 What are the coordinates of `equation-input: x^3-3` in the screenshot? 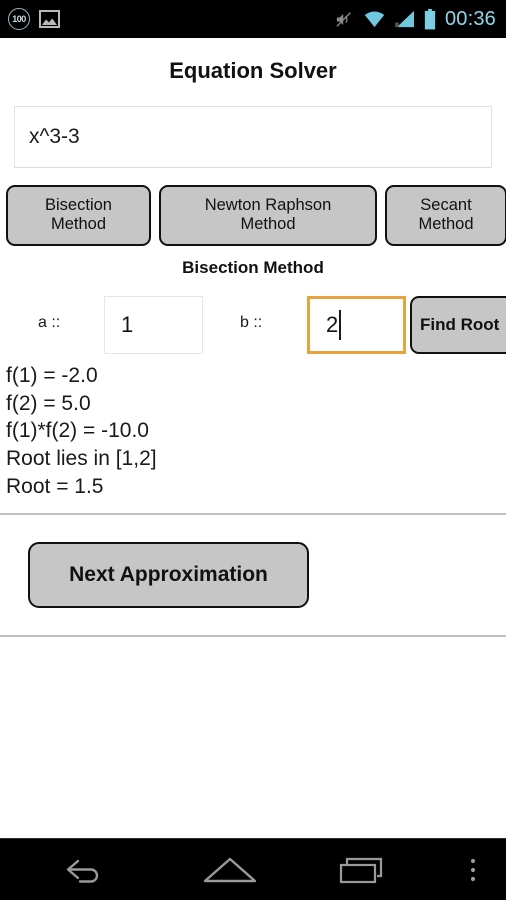 It's located at (253, 137).